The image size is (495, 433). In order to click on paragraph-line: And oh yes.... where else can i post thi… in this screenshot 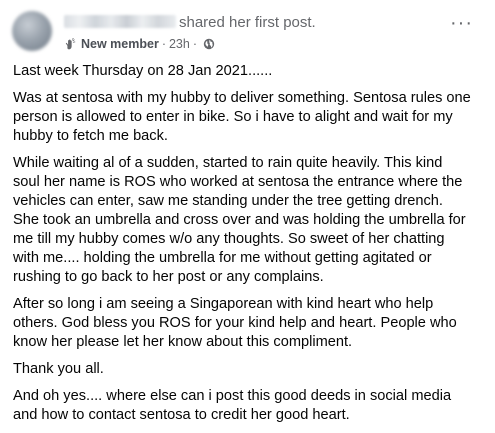, I will do `click(232, 396)`.